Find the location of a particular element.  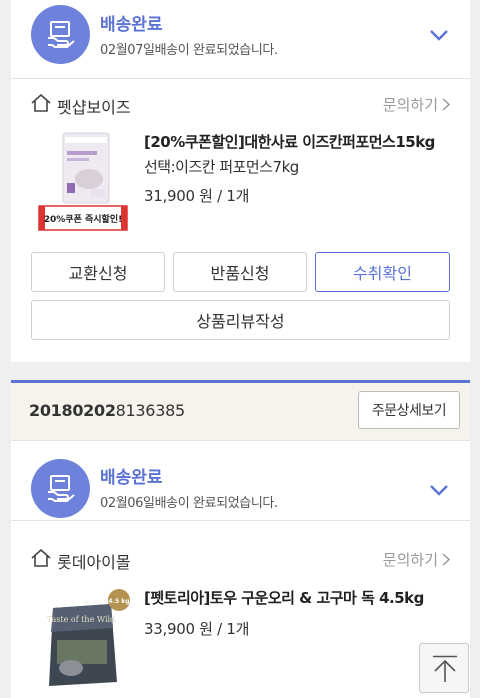

shipping-status-header: 배송완료 02월07일배송이 완료되었습니다. is located at coordinates (240, 39).